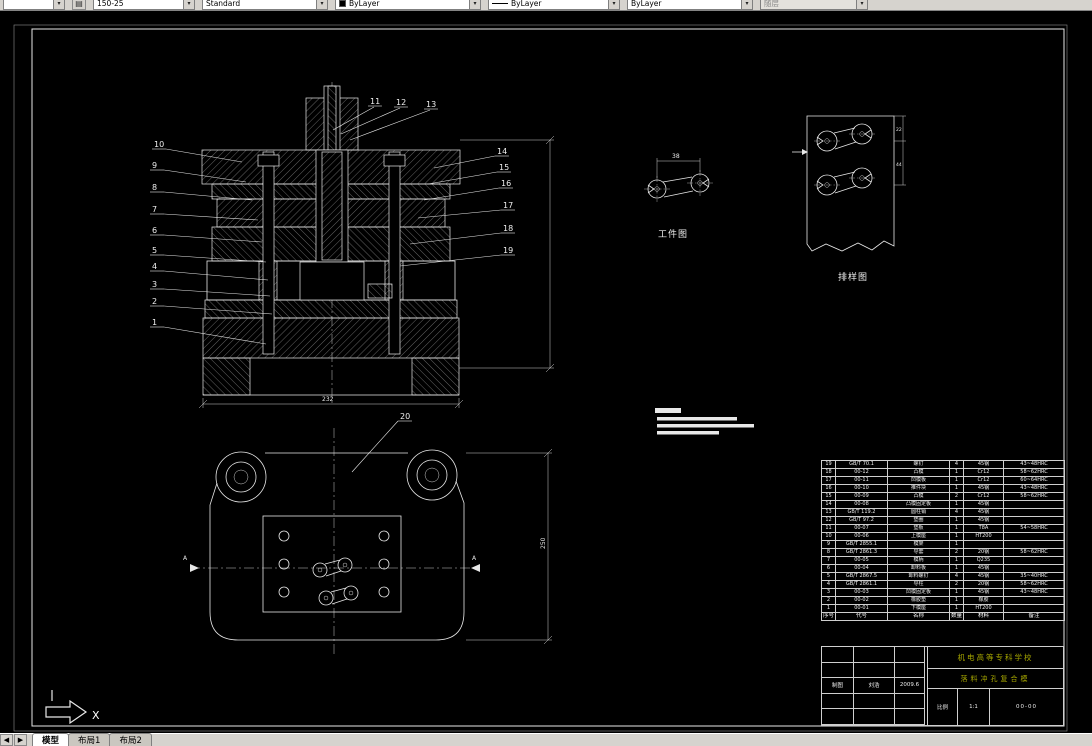 The image size is (1092, 746). I want to click on balloon-20: 20, so click(381, 442).